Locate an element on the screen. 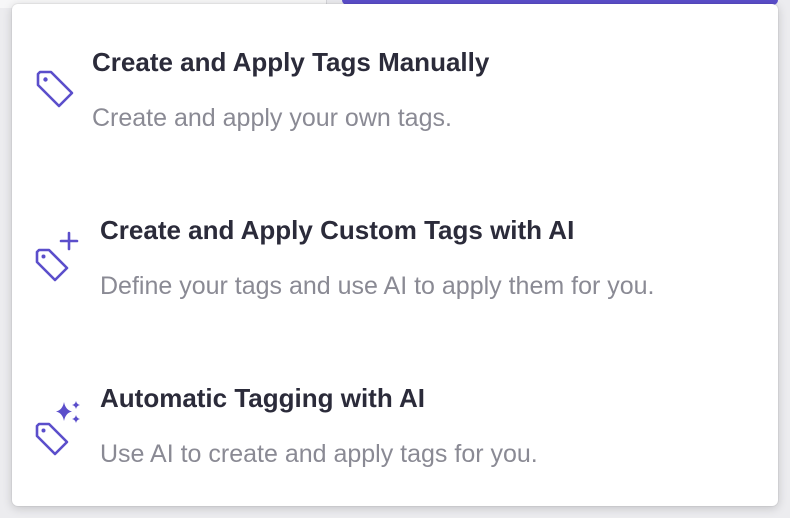 Image resolution: width=790 pixels, height=518 pixels. tag-plus-icon is located at coordinates (57, 256).